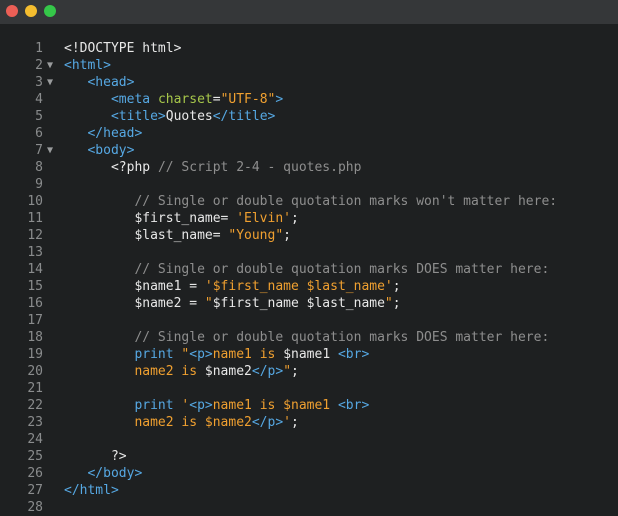 This screenshot has height=516, width=618. Describe the element at coordinates (118, 456) in the screenshot. I see `token: ?>` at that location.